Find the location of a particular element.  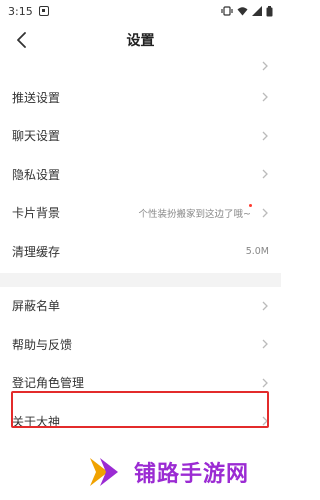

watermark: 铺路手游网 is located at coordinates (181, 472).